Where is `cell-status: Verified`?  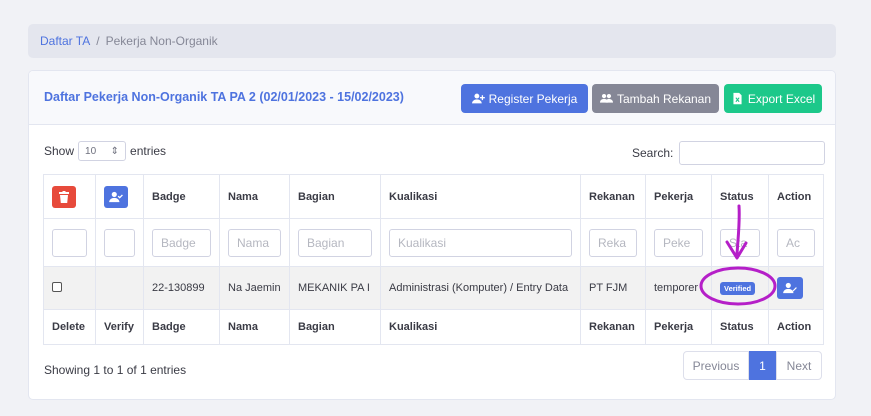 cell-status: Verified is located at coordinates (740, 288).